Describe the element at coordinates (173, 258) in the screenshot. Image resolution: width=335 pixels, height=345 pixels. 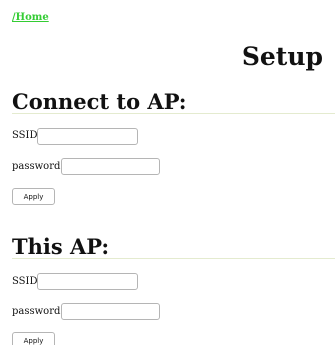
I see `this-ap-divider` at that location.